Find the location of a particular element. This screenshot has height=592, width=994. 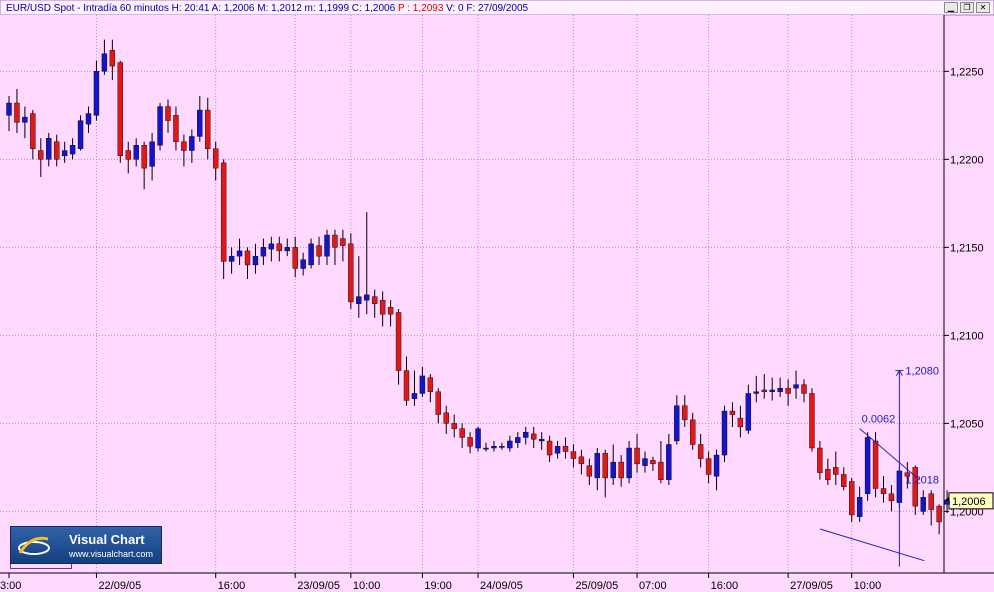

target-label: 1,2080 is located at coordinates (922, 372).